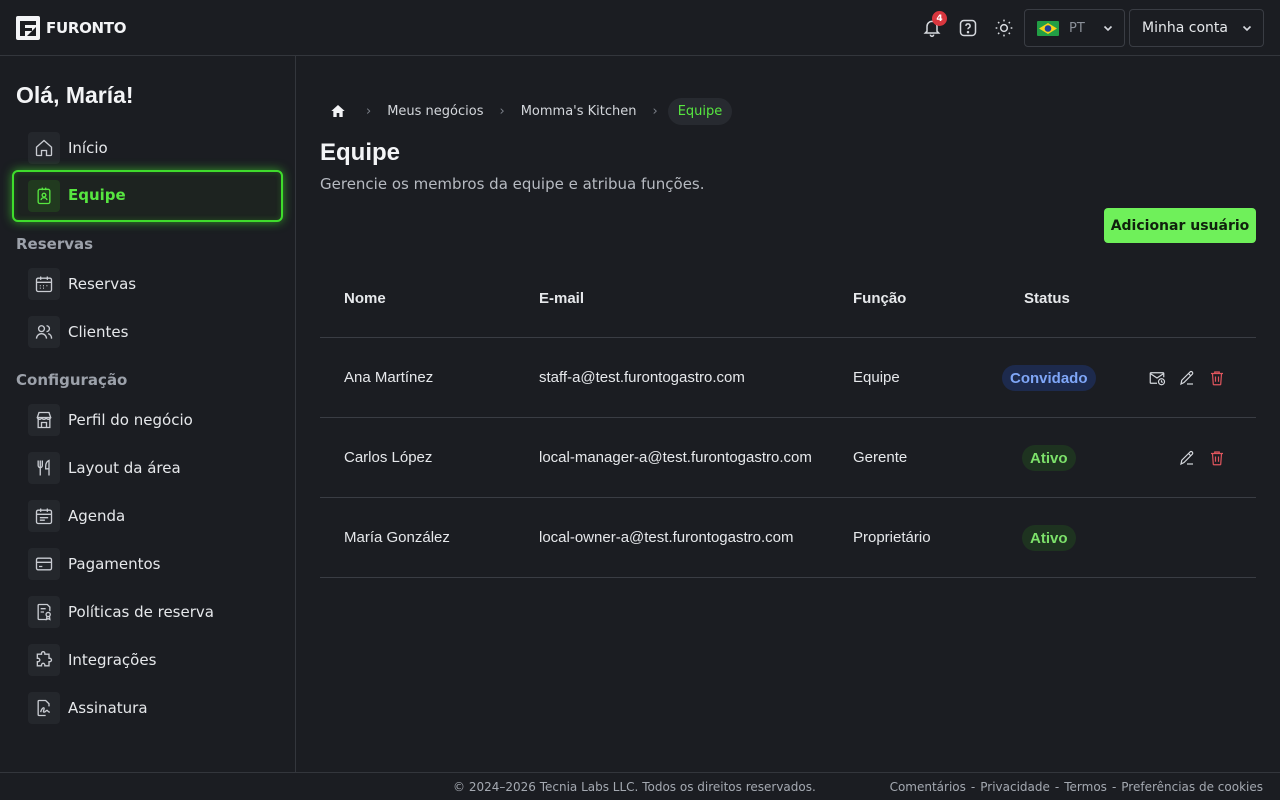 The image size is (1280, 800). Describe the element at coordinates (28, 28) in the screenshot. I see `logo-mark-icon` at that location.